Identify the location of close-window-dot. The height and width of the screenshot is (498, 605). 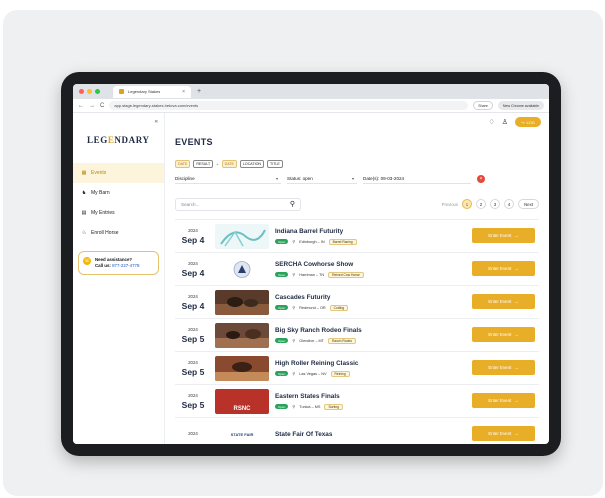
(81, 91).